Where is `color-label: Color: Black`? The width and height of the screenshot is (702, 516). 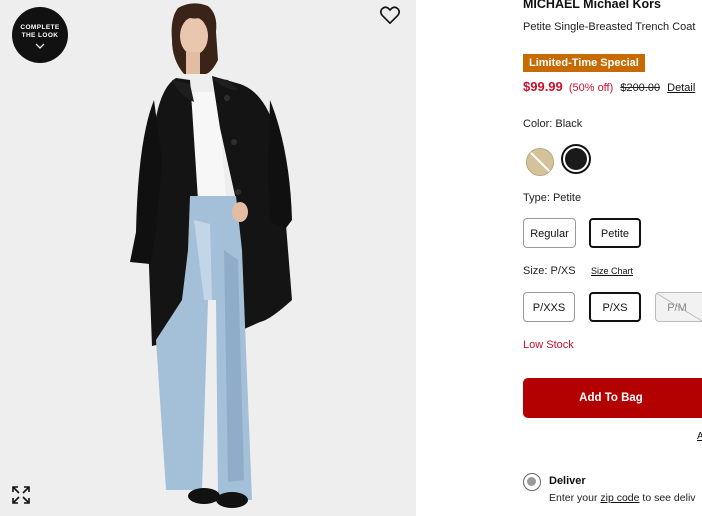 color-label: Color: Black is located at coordinates (553, 124).